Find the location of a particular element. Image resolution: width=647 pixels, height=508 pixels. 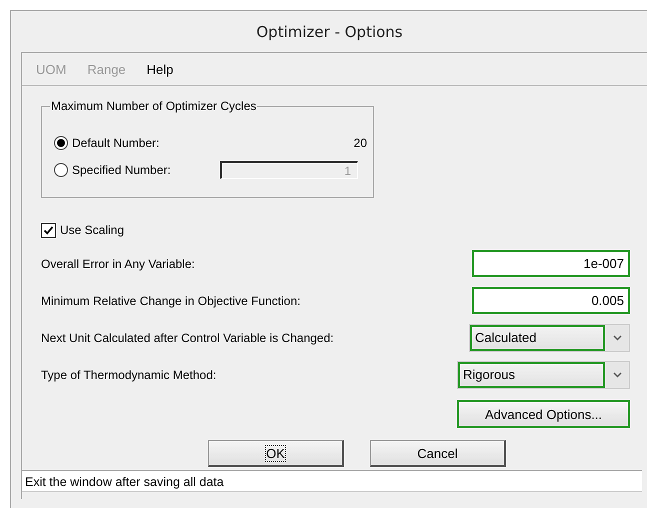

window-title: Optimizer - Options is located at coordinates (329, 31).